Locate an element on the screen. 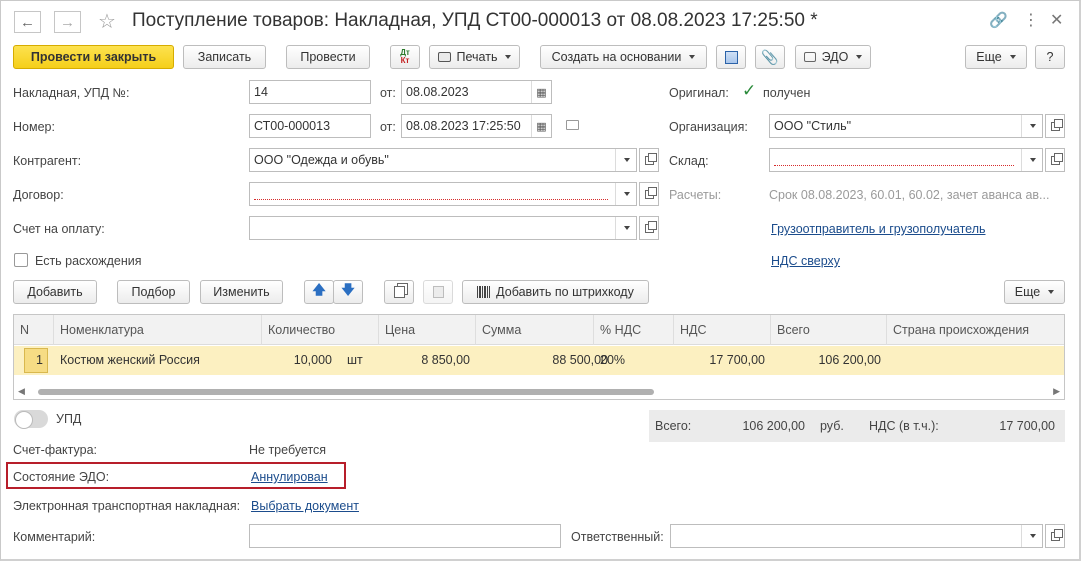  number-date-value: 08.08.2023 17:25:50 is located at coordinates (463, 126).